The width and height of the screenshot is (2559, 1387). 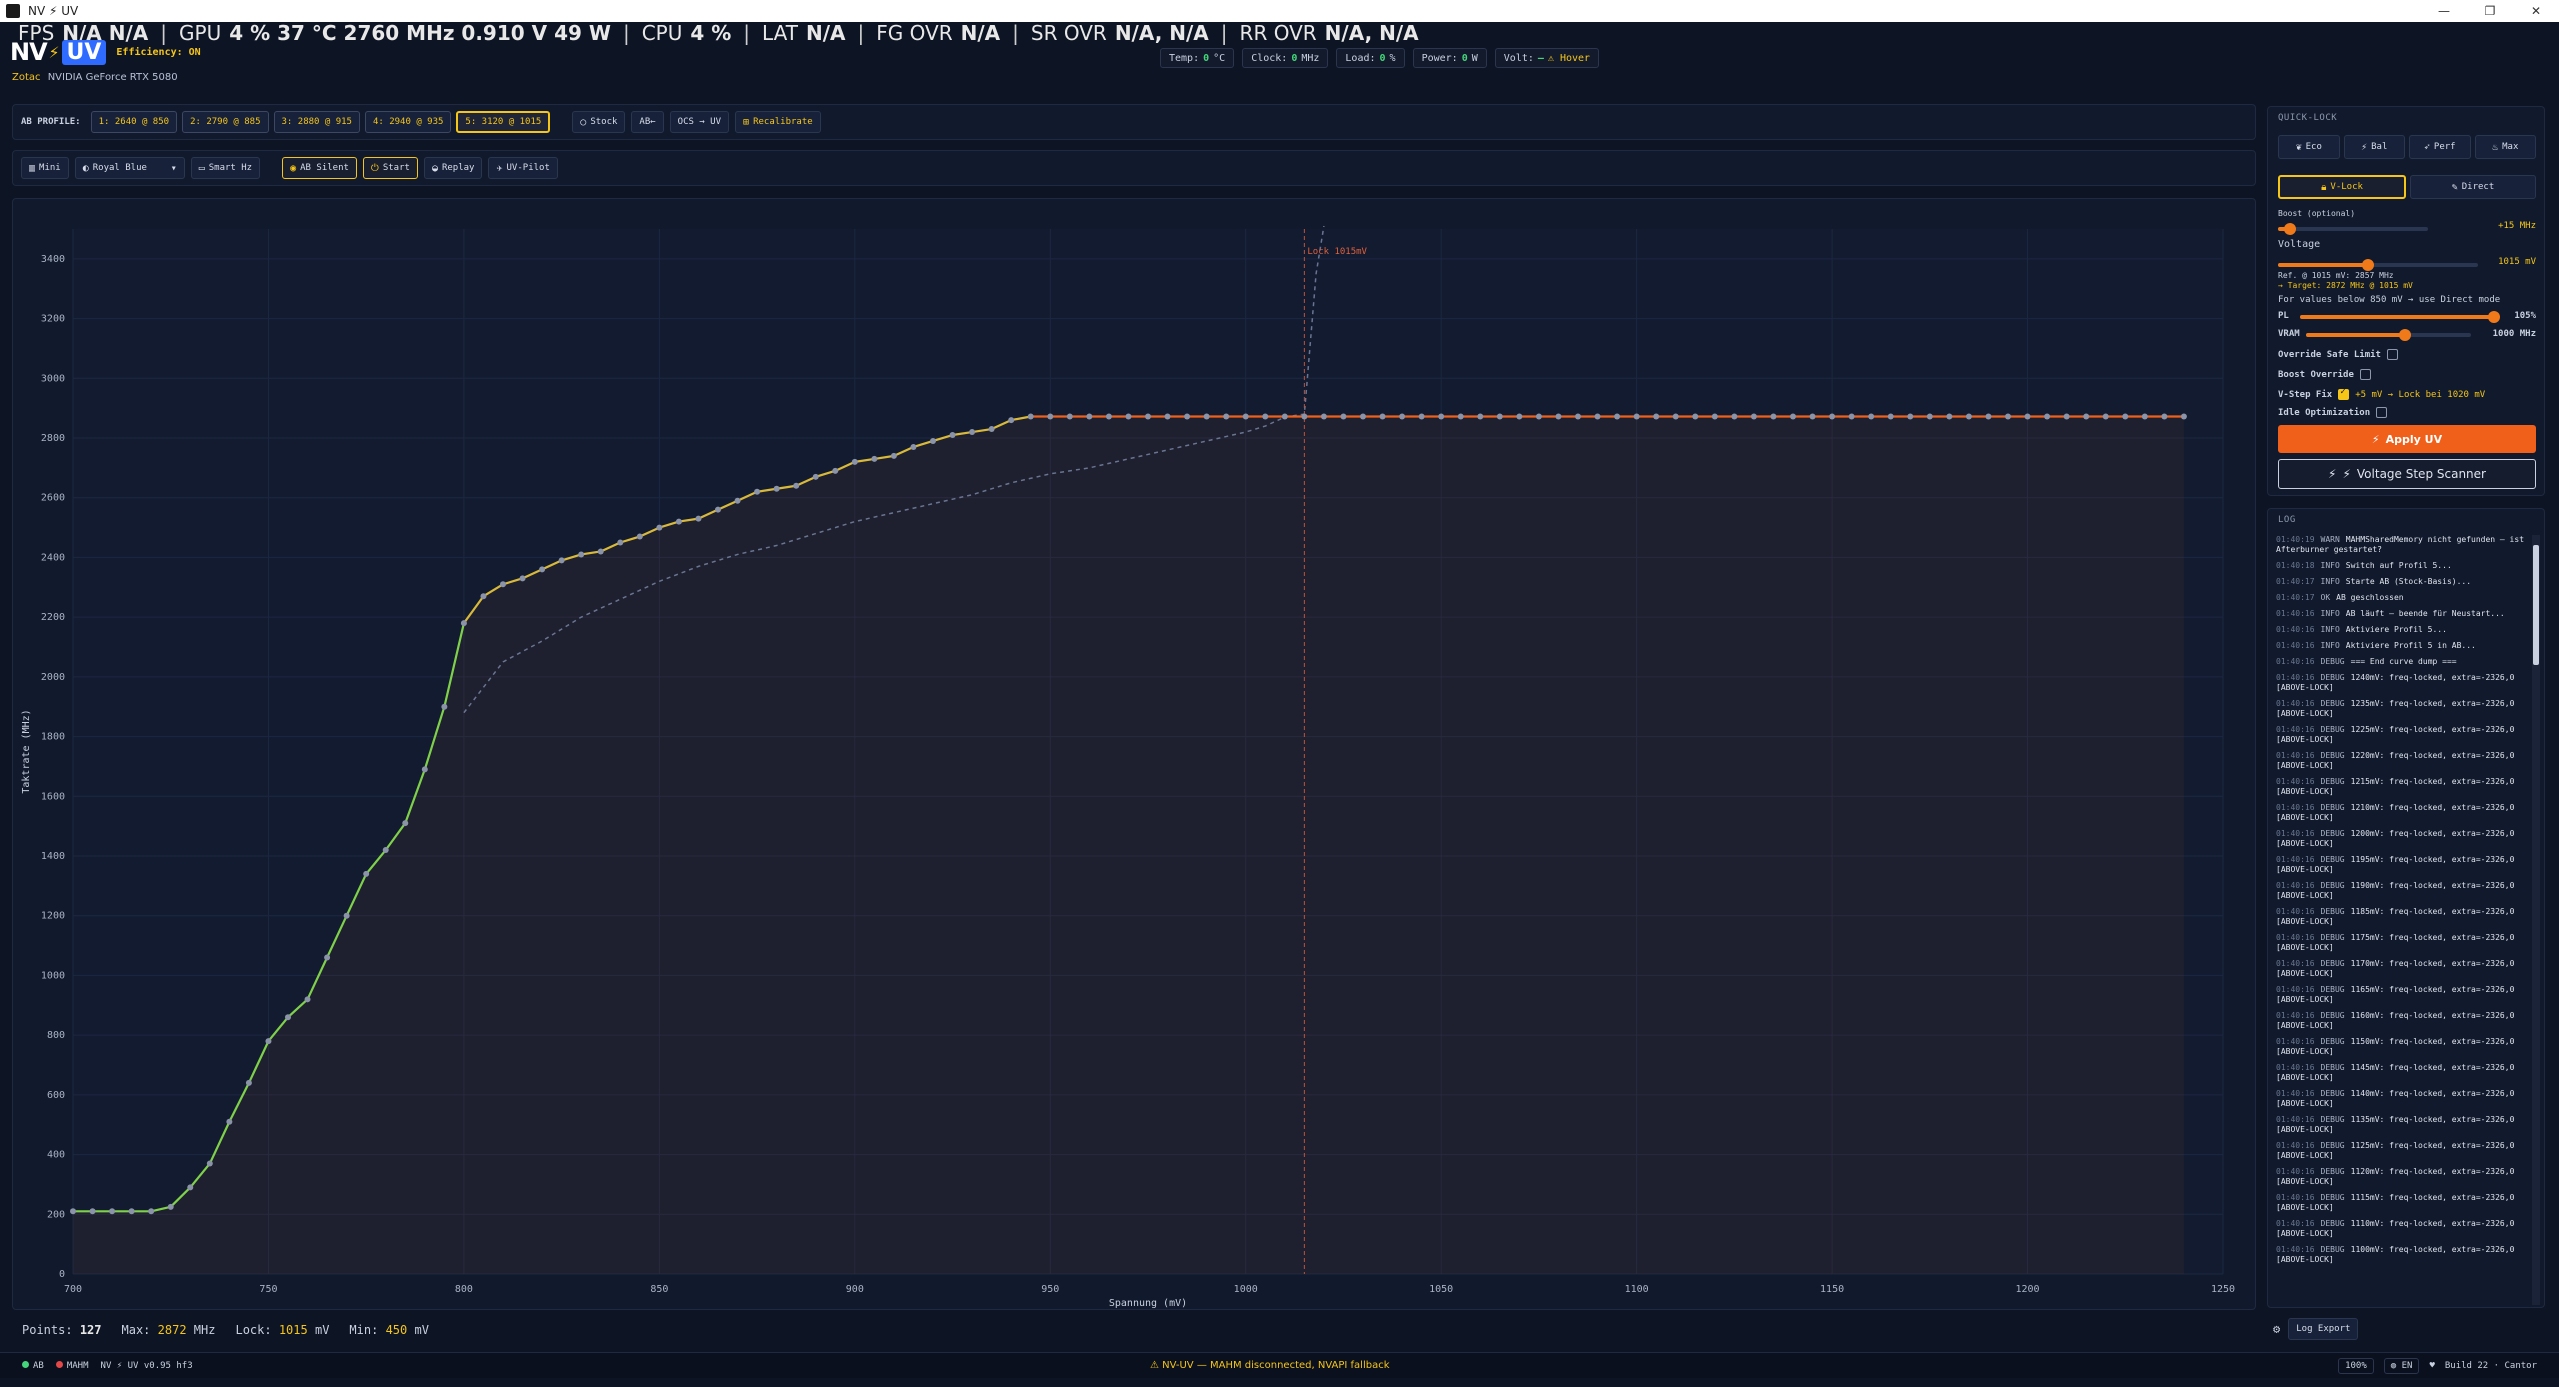 I want to click on bal-button: ⚡ Bal, so click(x=2374, y=147).